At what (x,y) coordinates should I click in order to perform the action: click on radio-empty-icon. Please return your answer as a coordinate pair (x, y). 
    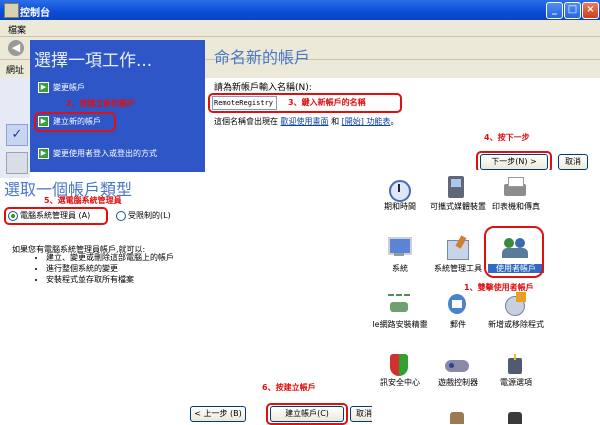
    Looking at the image, I should click on (121, 215).